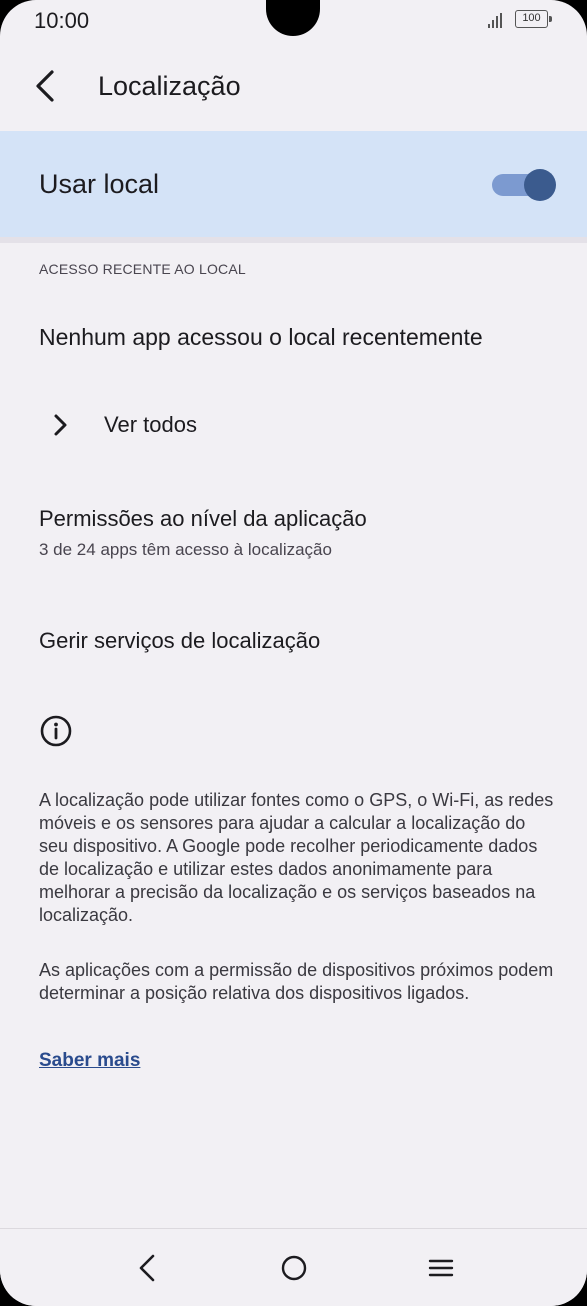 Image resolution: width=587 pixels, height=1306 pixels. What do you see at coordinates (46, 86) in the screenshot?
I see `back-arrow-icon` at bounding box center [46, 86].